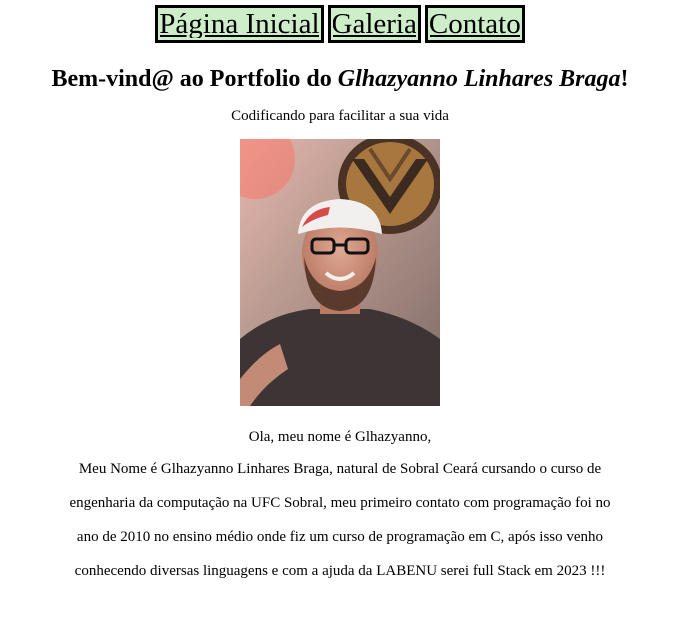 Image resolution: width=680 pixels, height=619 pixels. Describe the element at coordinates (374, 24) in the screenshot. I see `nav-link-gallery: Galeria` at that location.